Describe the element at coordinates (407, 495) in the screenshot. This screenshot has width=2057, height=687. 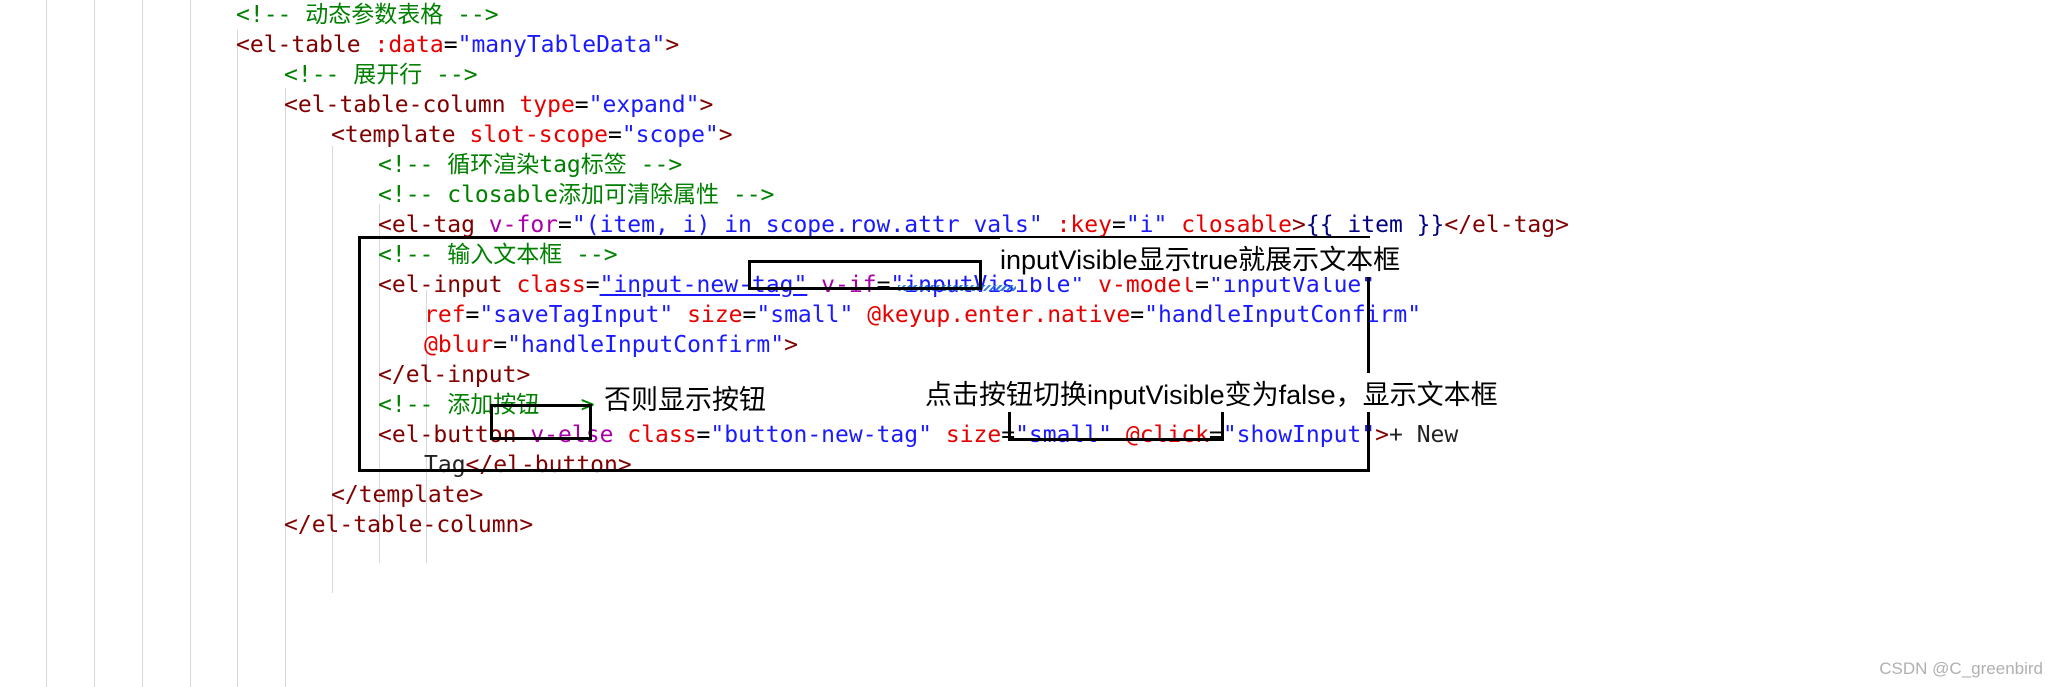
I see `code-token: </template>` at that location.